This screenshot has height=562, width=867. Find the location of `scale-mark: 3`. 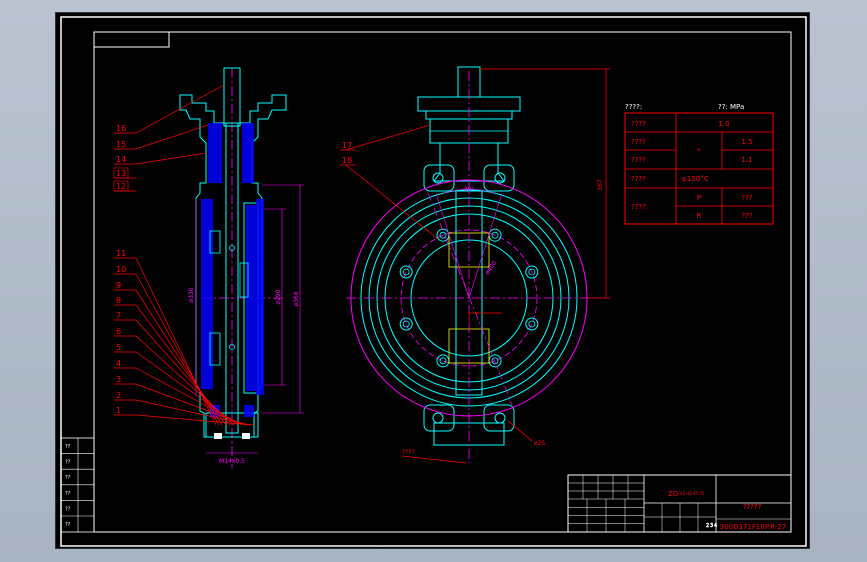

scale-mark: 3 is located at coordinates (711, 526).